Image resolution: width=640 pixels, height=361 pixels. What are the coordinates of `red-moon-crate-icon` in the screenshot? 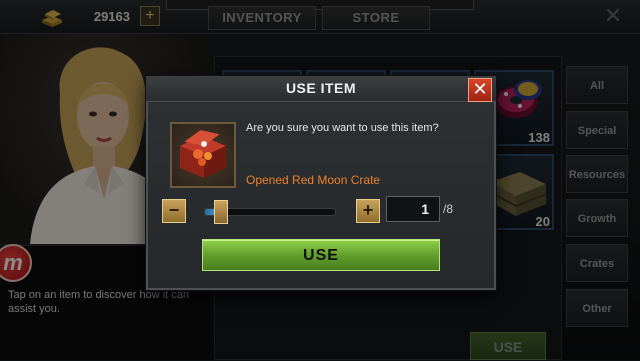 It's located at (203, 154).